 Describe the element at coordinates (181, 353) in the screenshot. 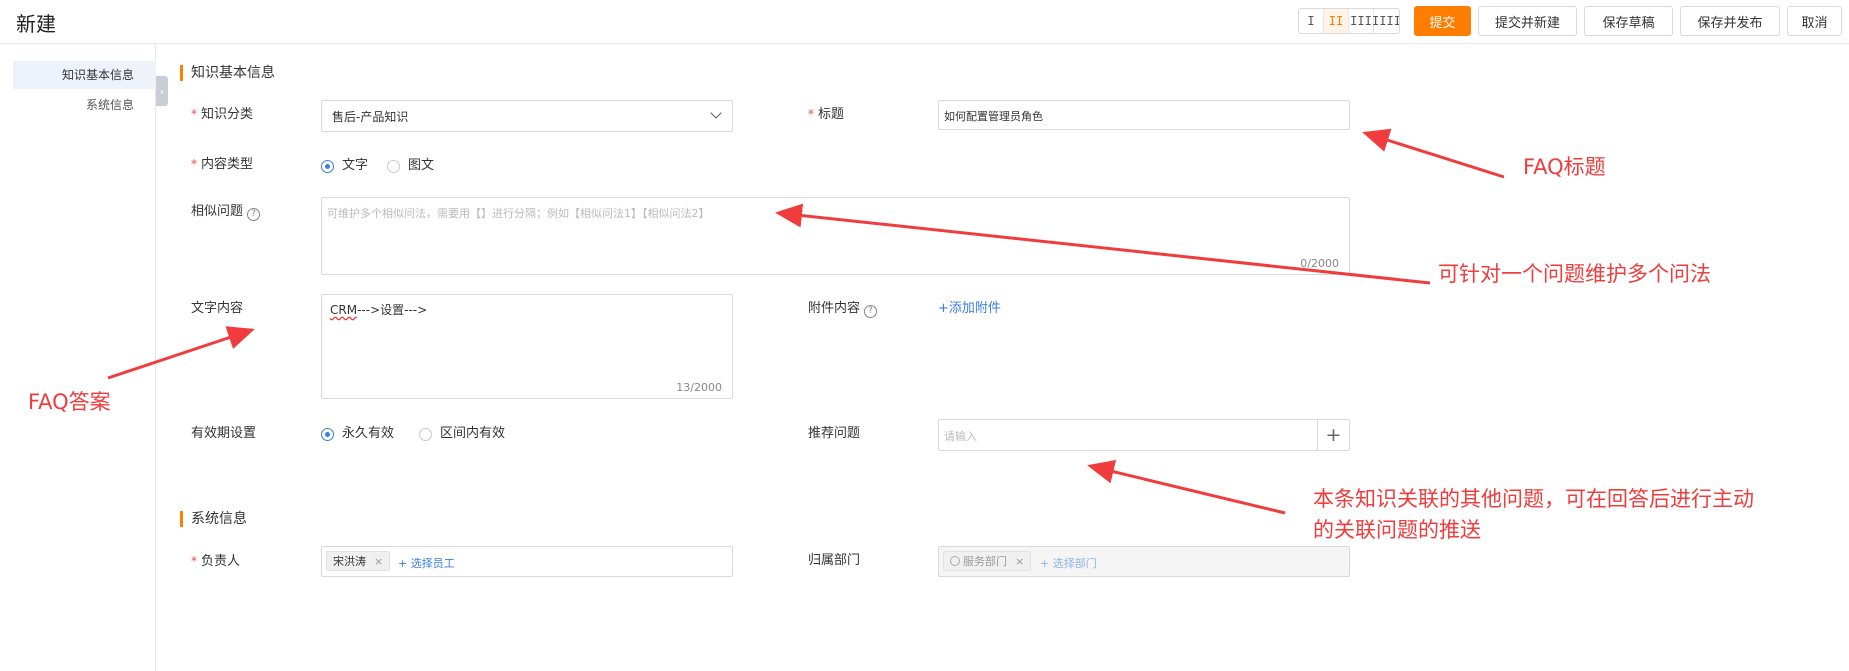

I see `arrow-answer` at that location.